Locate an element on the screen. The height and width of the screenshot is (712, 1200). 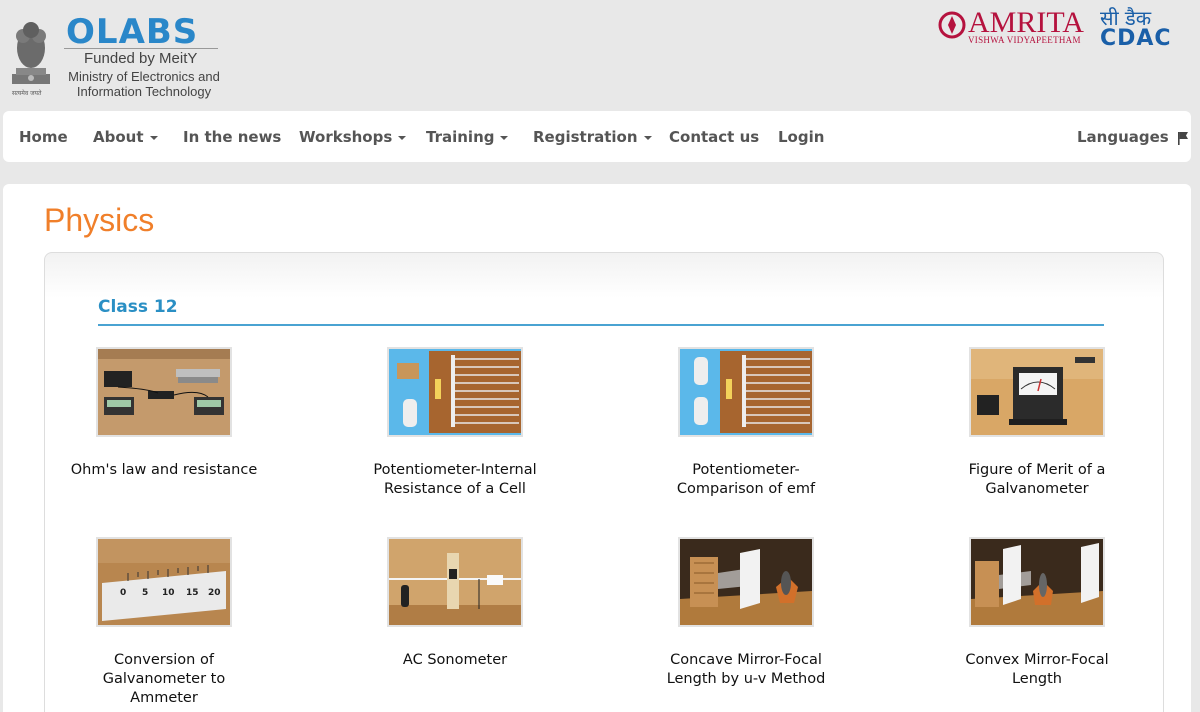
nav-login-label: Login is located at coordinates (801, 137).